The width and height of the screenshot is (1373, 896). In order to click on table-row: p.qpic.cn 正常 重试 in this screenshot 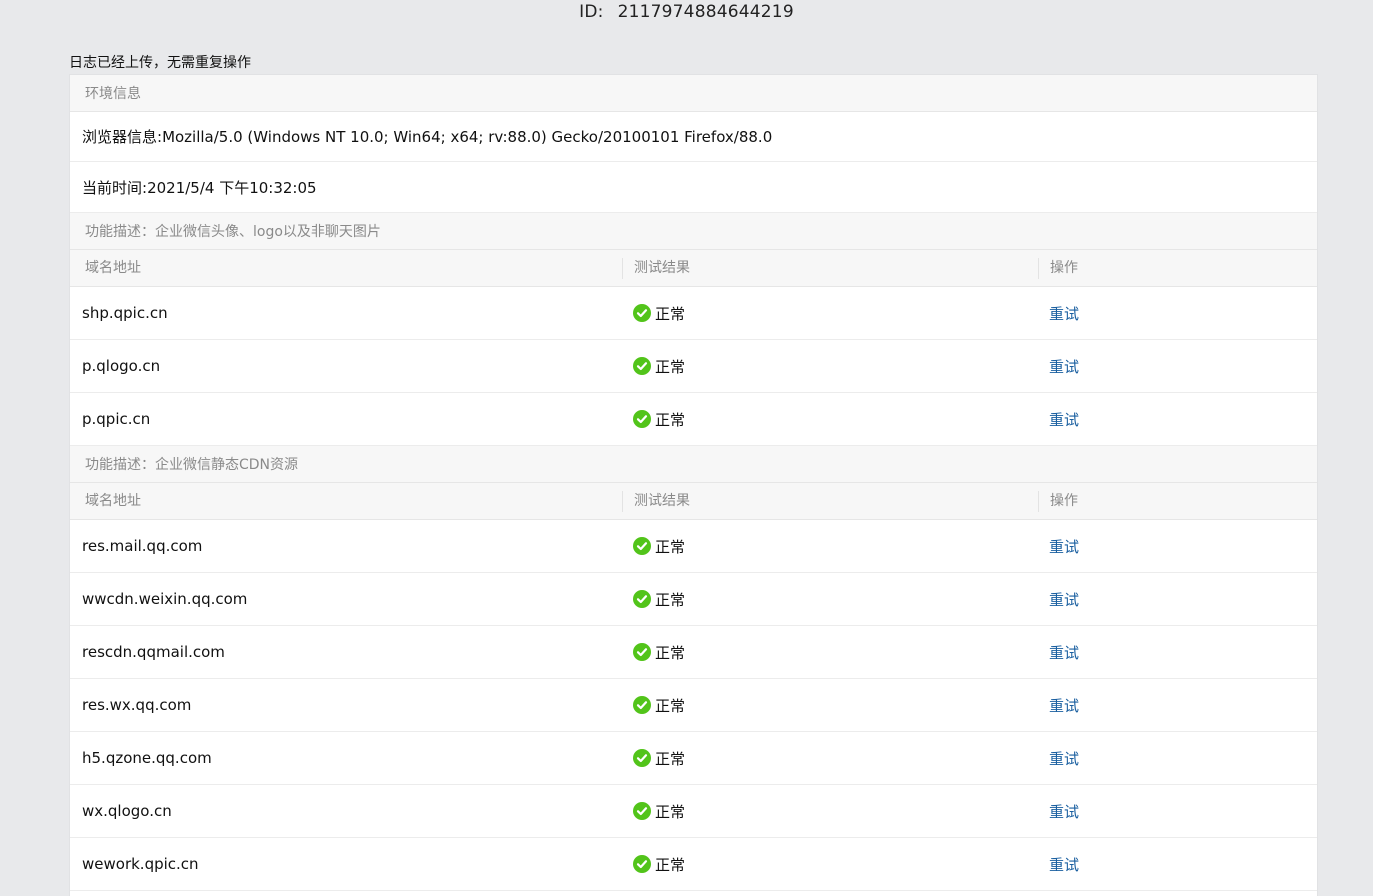, I will do `click(693, 419)`.